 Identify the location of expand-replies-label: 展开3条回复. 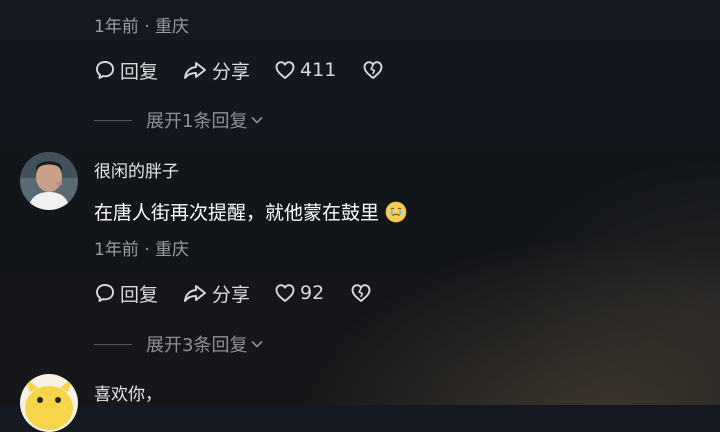
(197, 345).